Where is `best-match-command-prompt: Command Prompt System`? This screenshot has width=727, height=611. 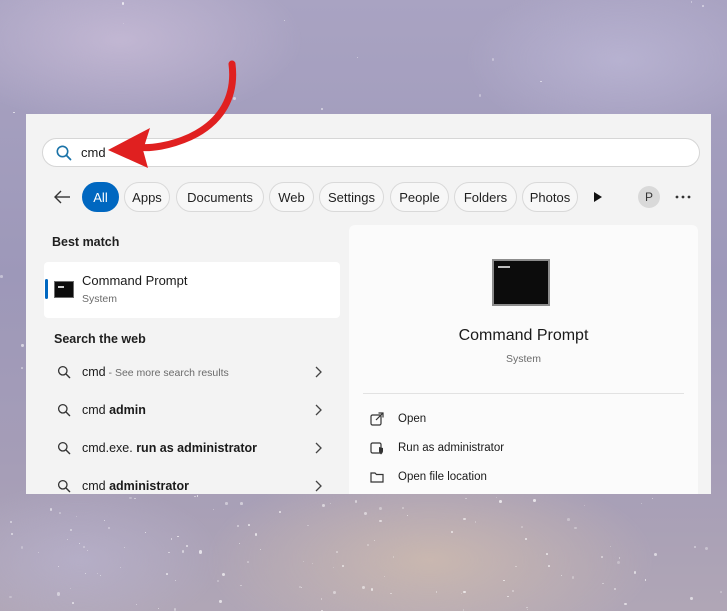 best-match-command-prompt: Command Prompt System is located at coordinates (192, 290).